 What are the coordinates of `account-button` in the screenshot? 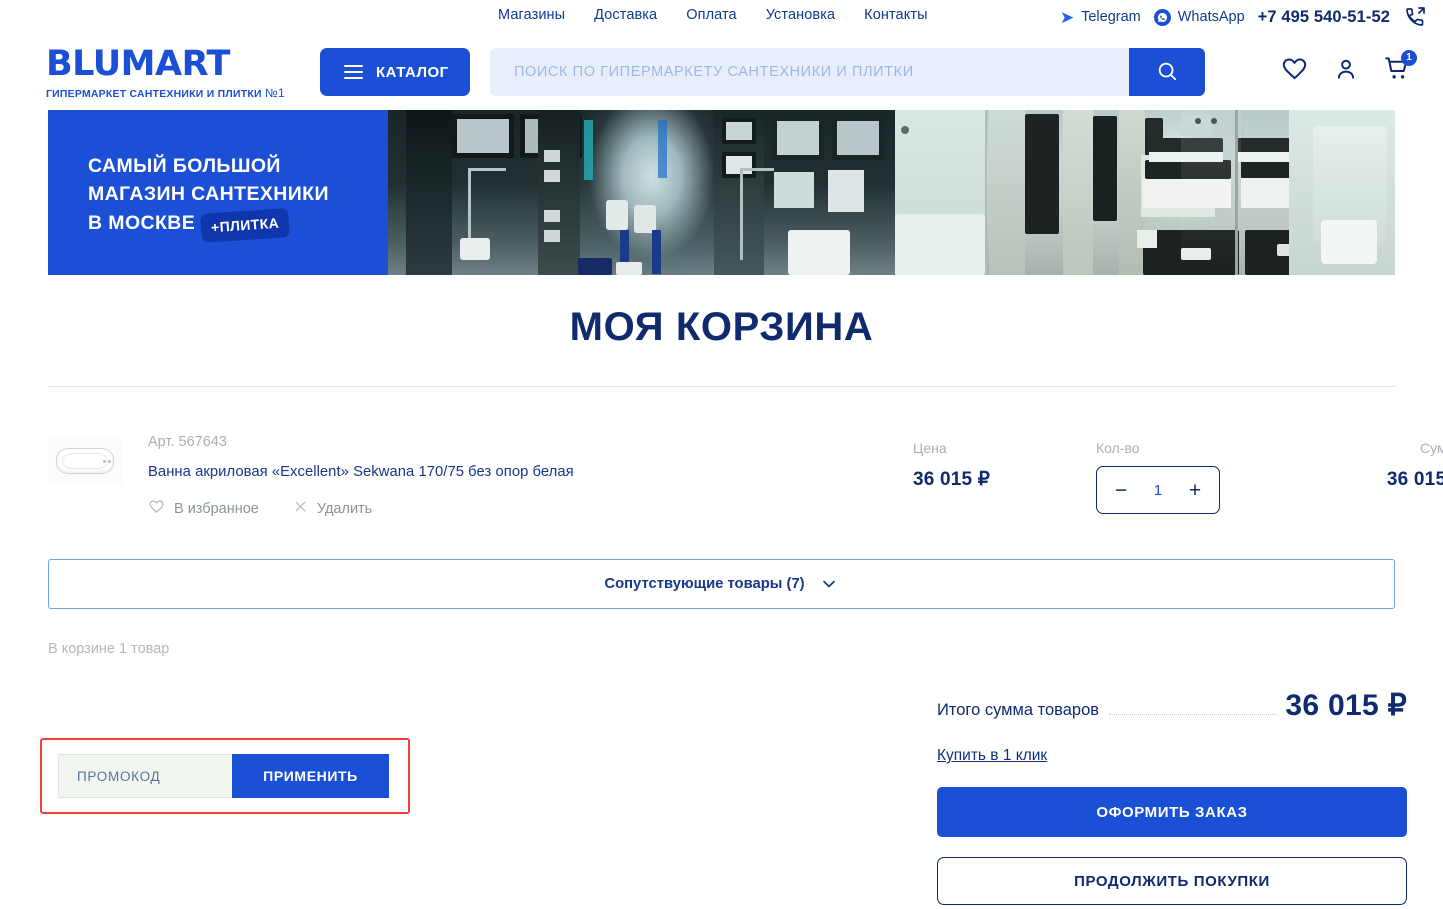 It's located at (1346, 69).